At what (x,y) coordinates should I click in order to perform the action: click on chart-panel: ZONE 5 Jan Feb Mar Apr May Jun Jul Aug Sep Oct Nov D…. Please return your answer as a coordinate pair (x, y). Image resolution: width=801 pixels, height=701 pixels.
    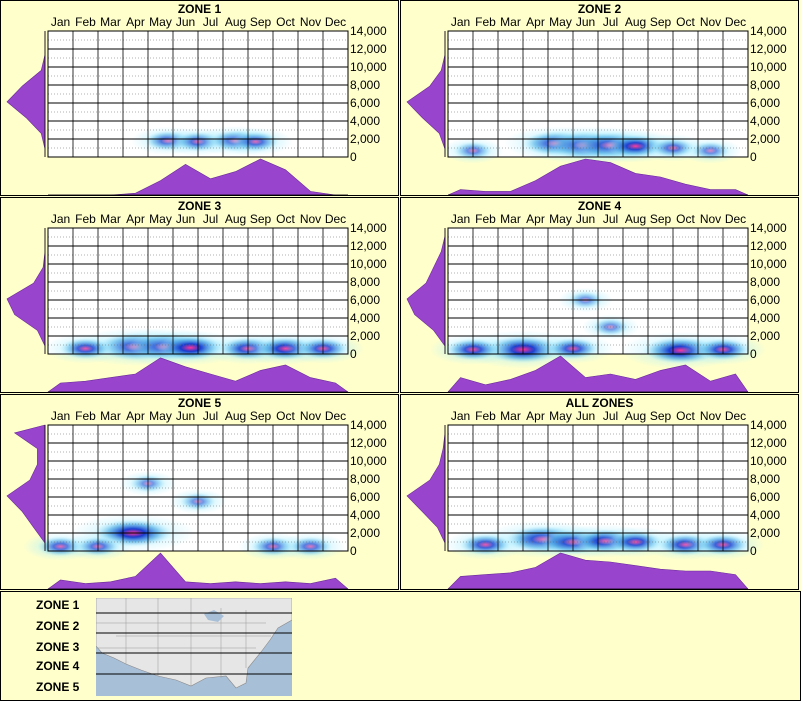
    Looking at the image, I should click on (199, 492).